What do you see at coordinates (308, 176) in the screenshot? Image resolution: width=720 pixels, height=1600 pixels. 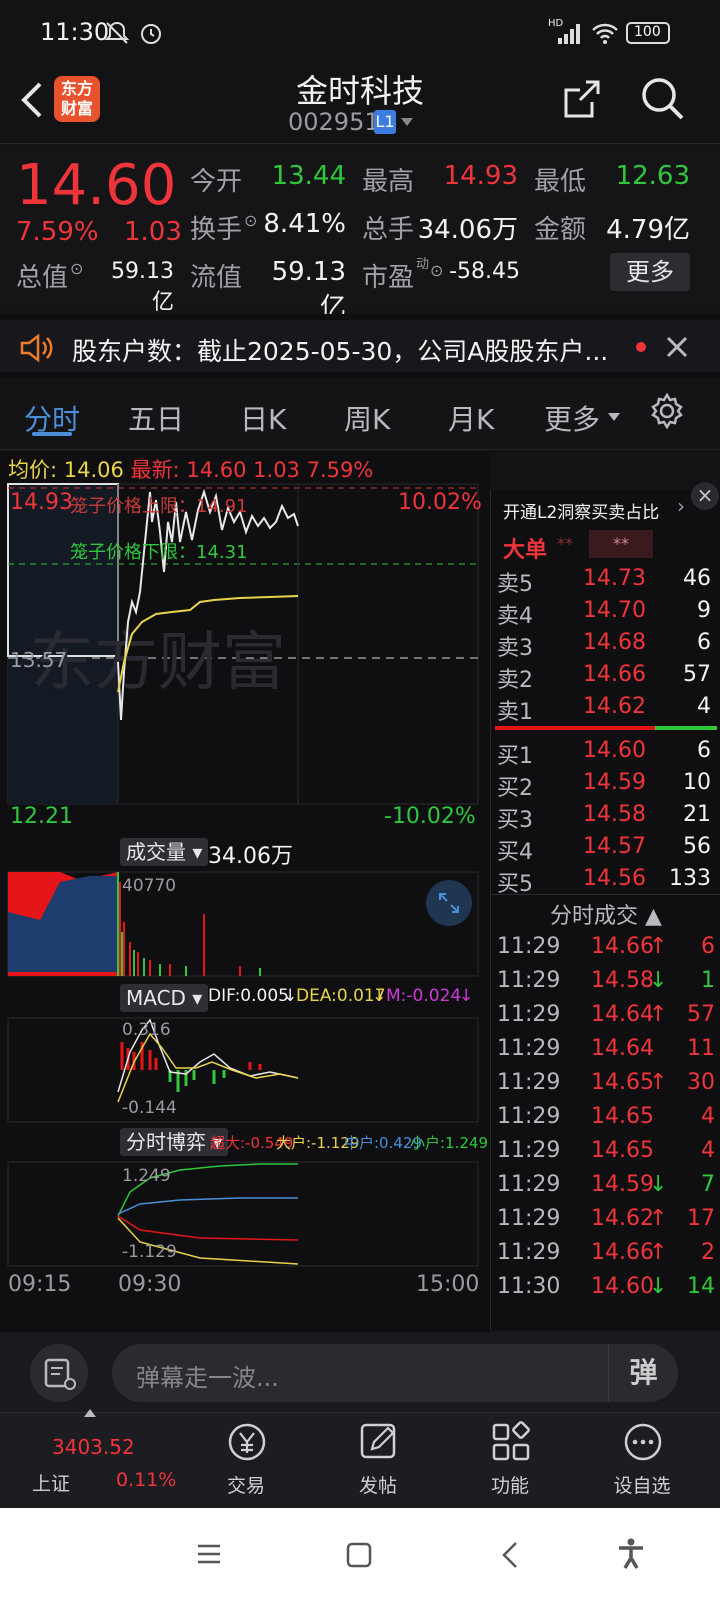 I see `open-value: 13.44` at bounding box center [308, 176].